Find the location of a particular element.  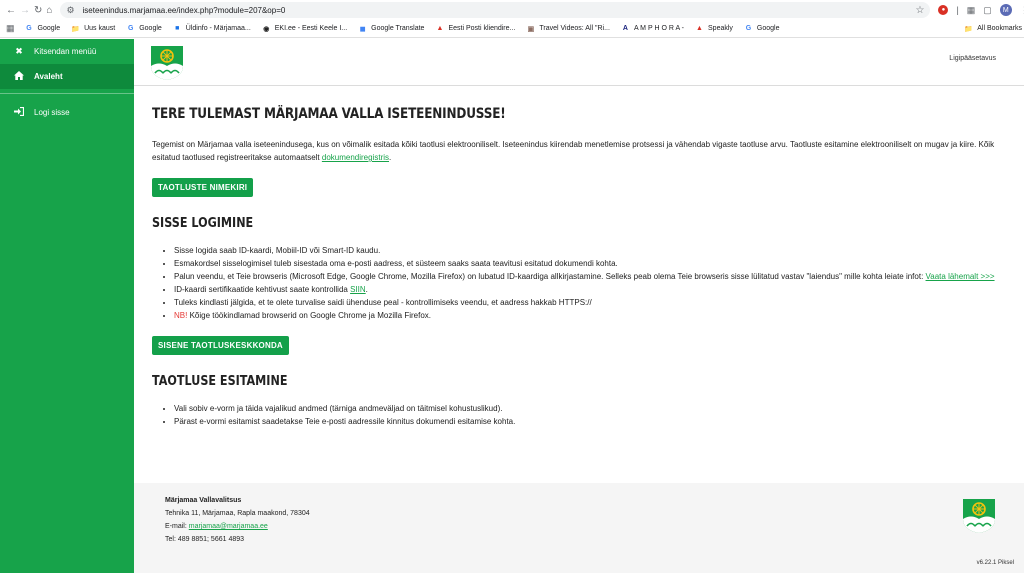

bookmark-label: Speakly is located at coordinates (720, 28).